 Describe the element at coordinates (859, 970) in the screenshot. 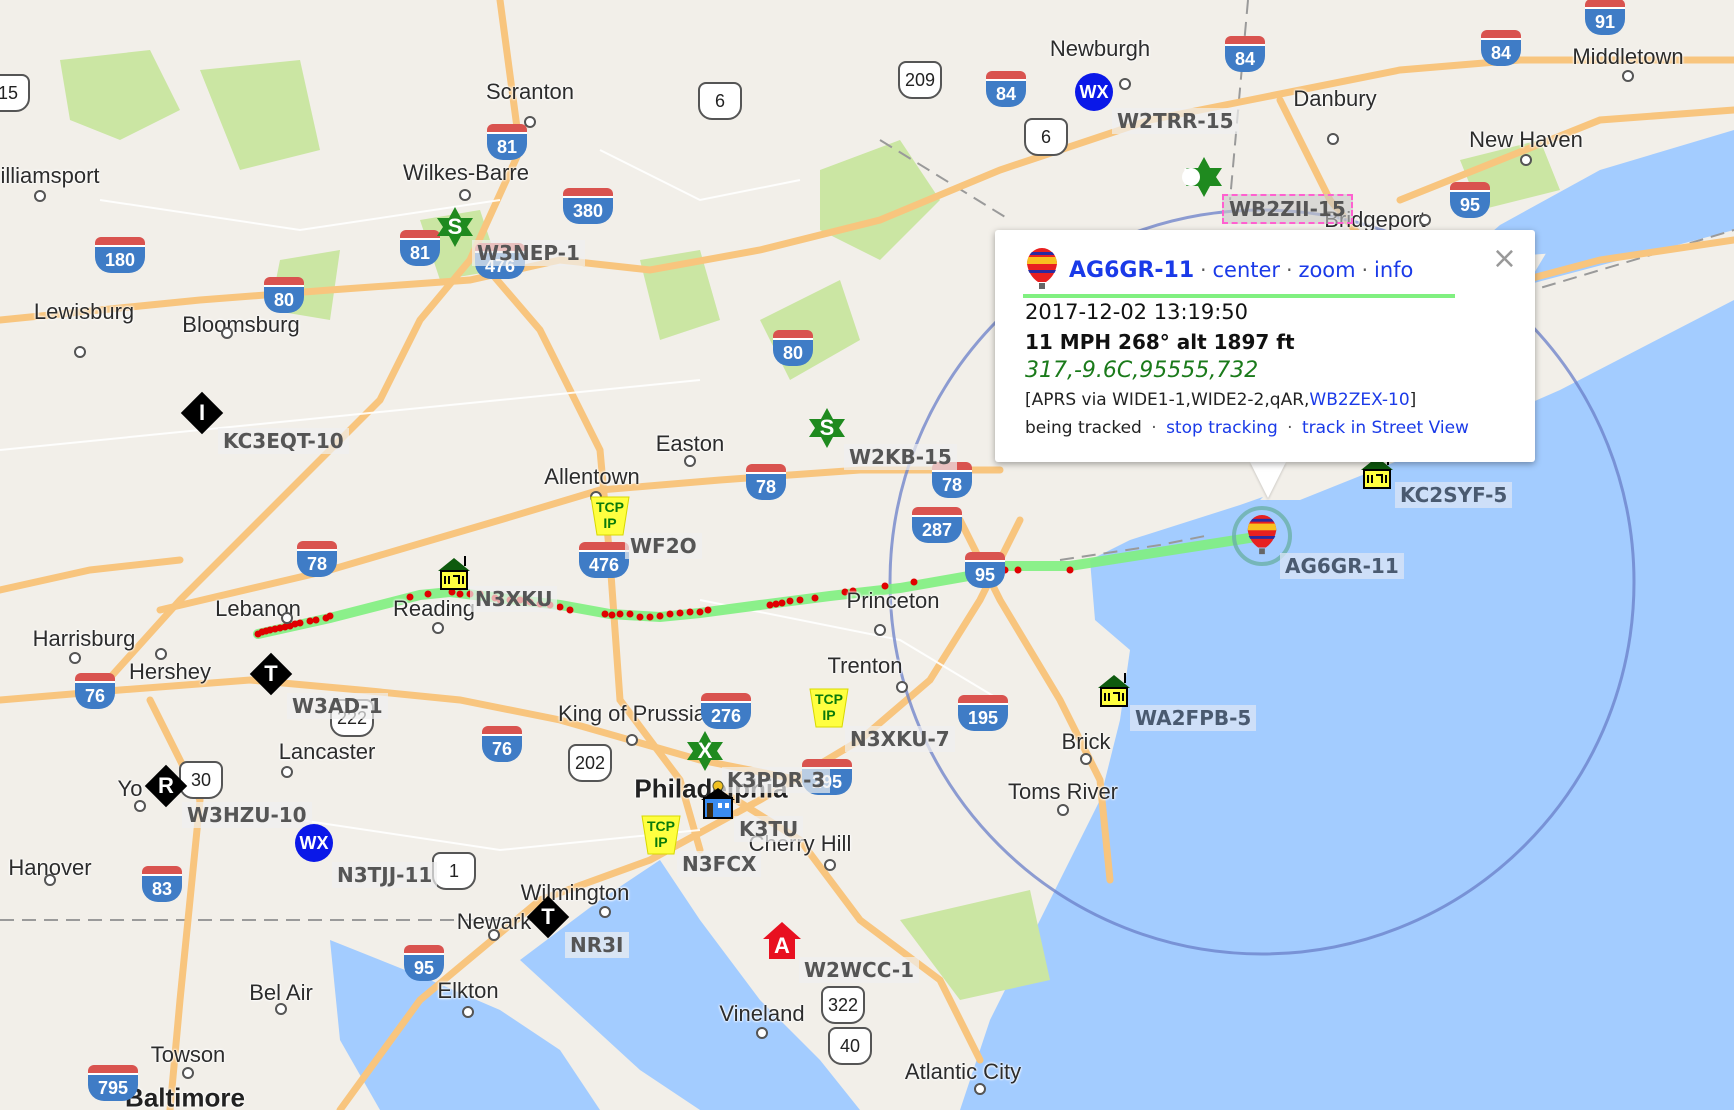

I see `station-callsign-label: W2WCC-1` at that location.